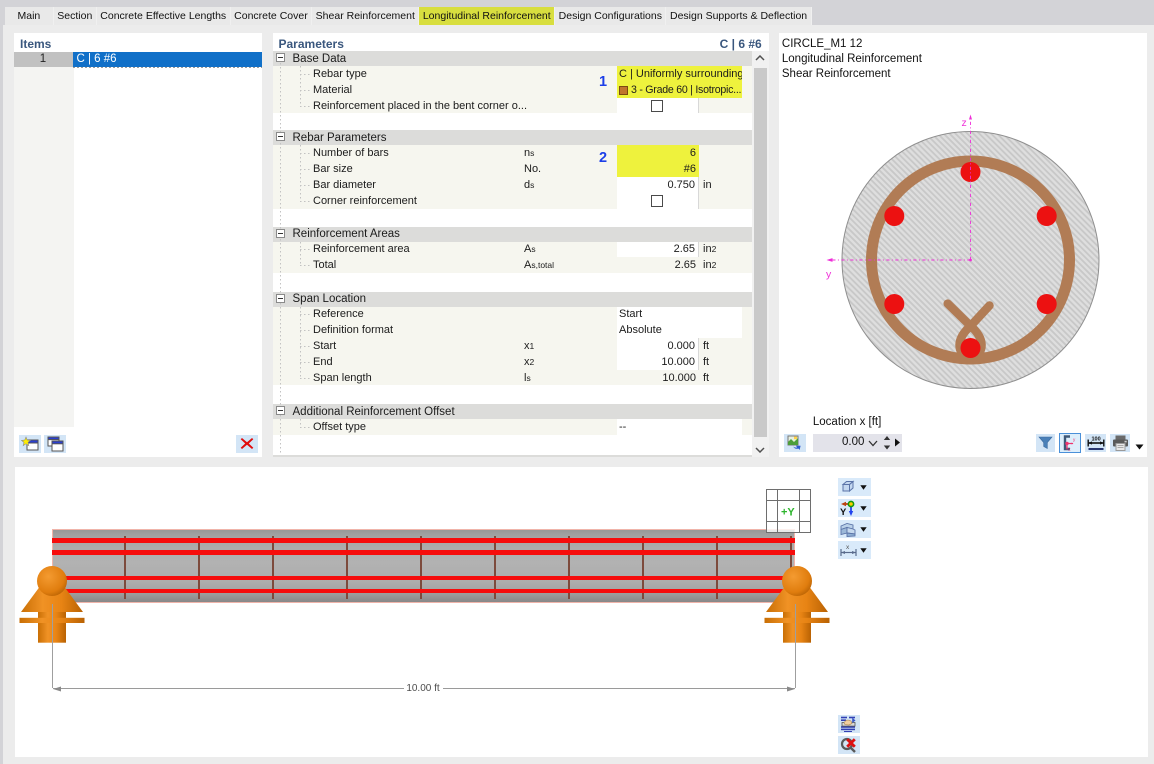 Image resolution: width=1154 pixels, height=764 pixels. Describe the element at coordinates (843, 512) in the screenshot. I see `svg-text: Y` at that location.